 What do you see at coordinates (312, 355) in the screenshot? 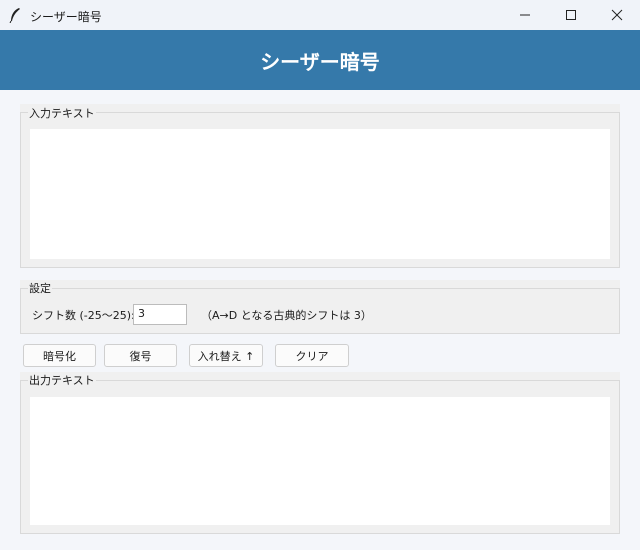
I see `clear-button: クリア` at bounding box center [312, 355].